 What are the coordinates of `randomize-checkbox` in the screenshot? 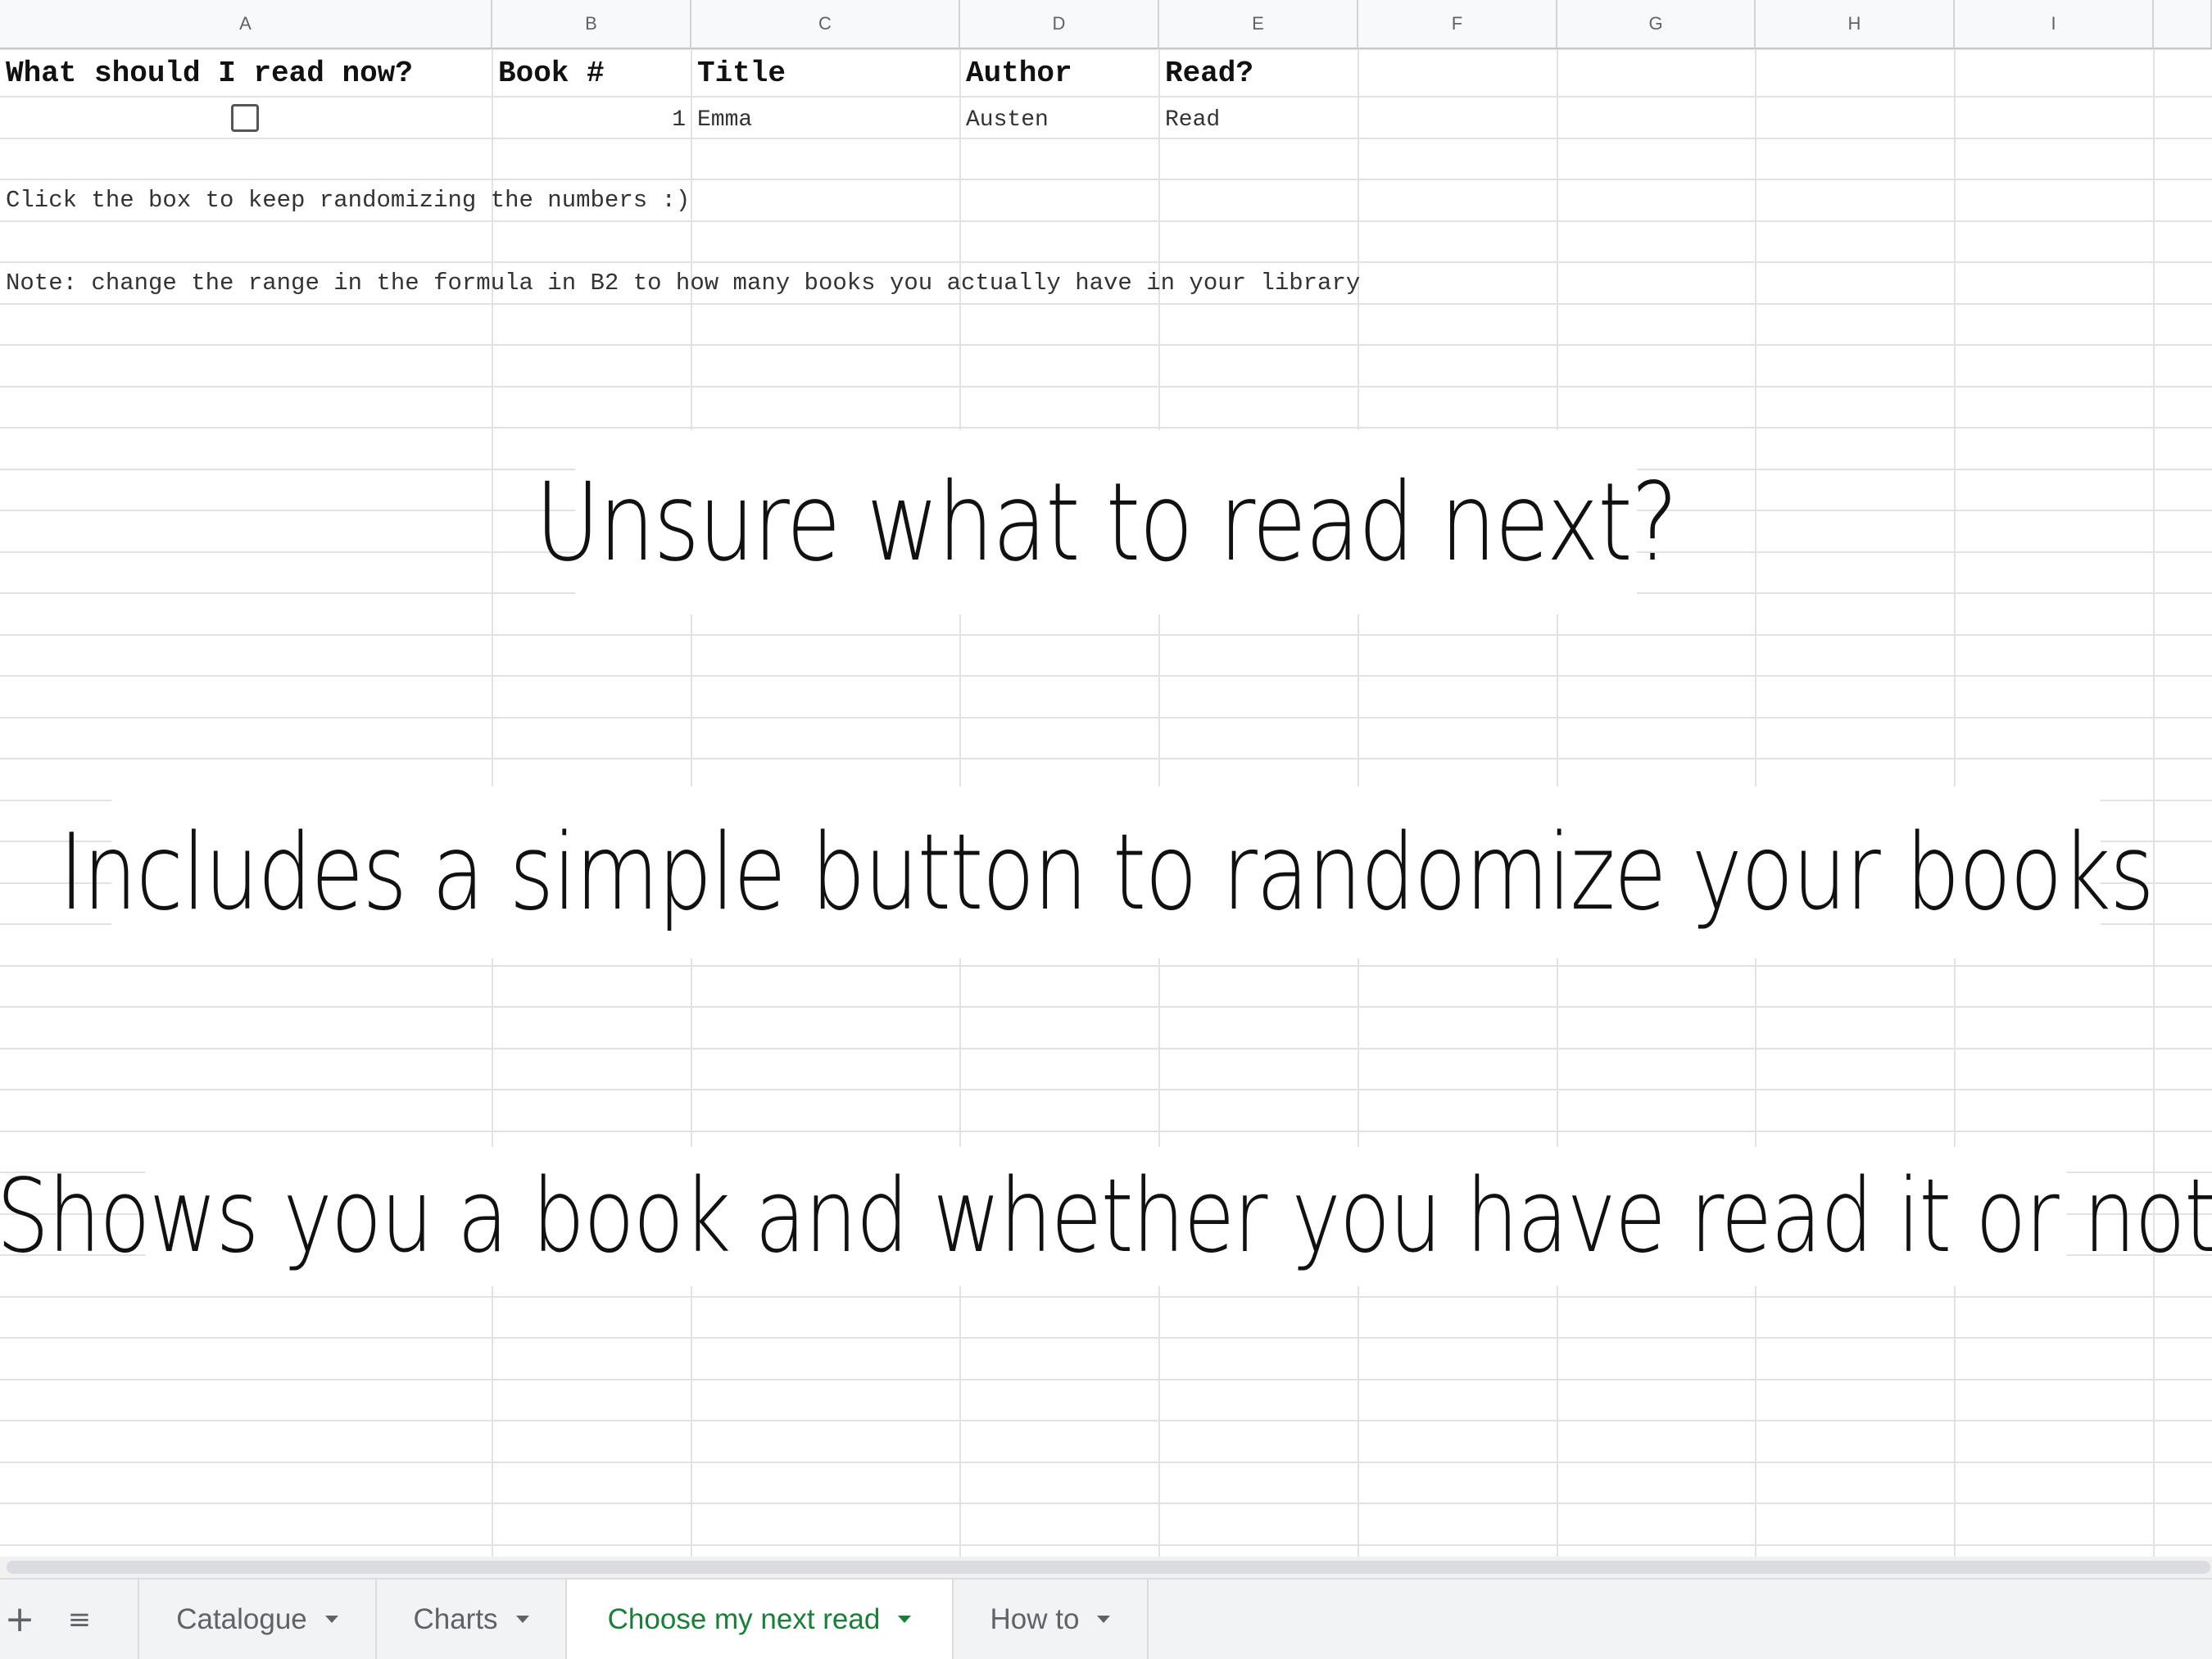 It's located at (245, 118).